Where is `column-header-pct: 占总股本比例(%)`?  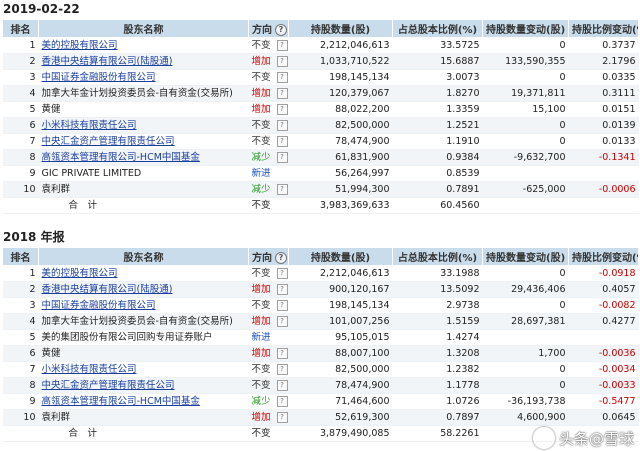
column-header-pct: 占总股本比例(%) is located at coordinates (437, 28).